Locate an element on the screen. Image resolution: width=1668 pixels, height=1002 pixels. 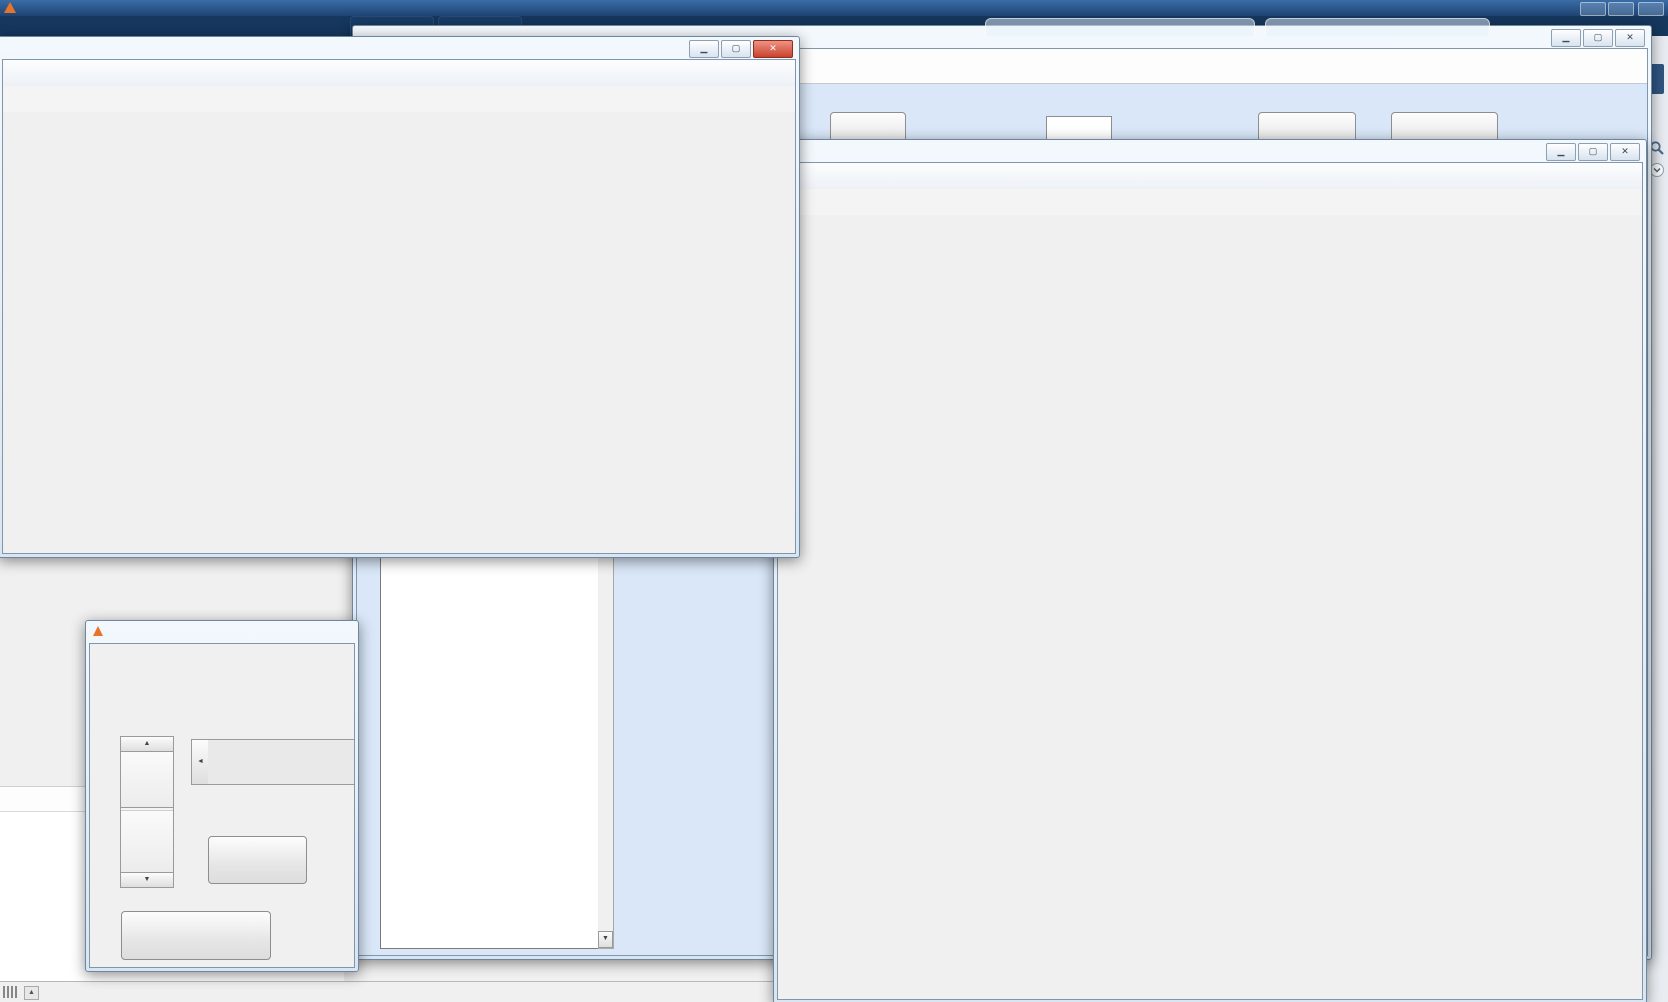
matlab-logo-icon is located at coordinates (10, 7).